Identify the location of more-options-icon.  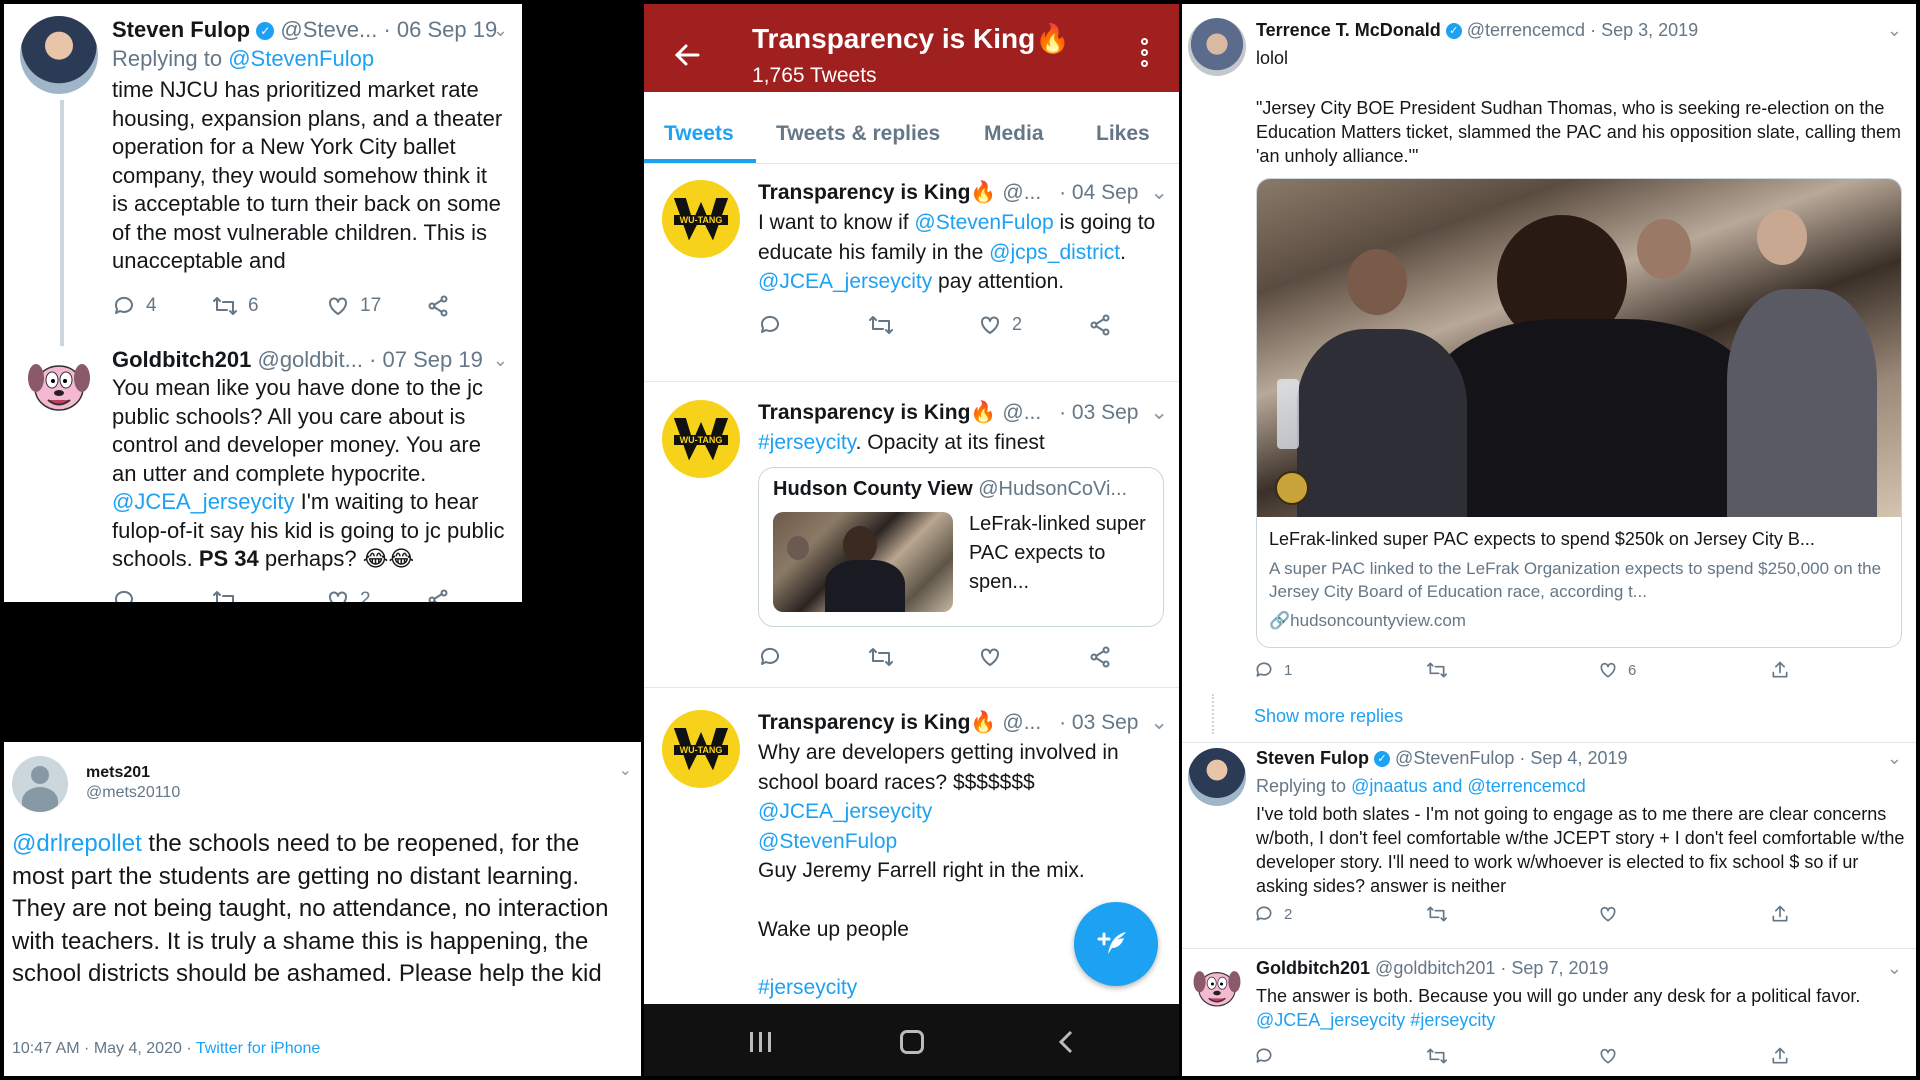
(1145, 52).